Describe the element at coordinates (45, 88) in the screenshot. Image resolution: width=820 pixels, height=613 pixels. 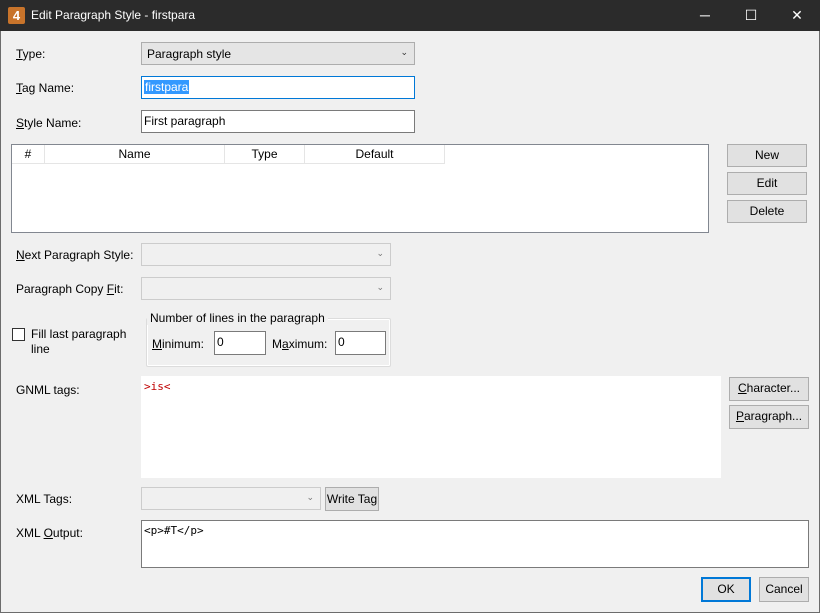
I see `tag-name-label: Tag Name:` at that location.